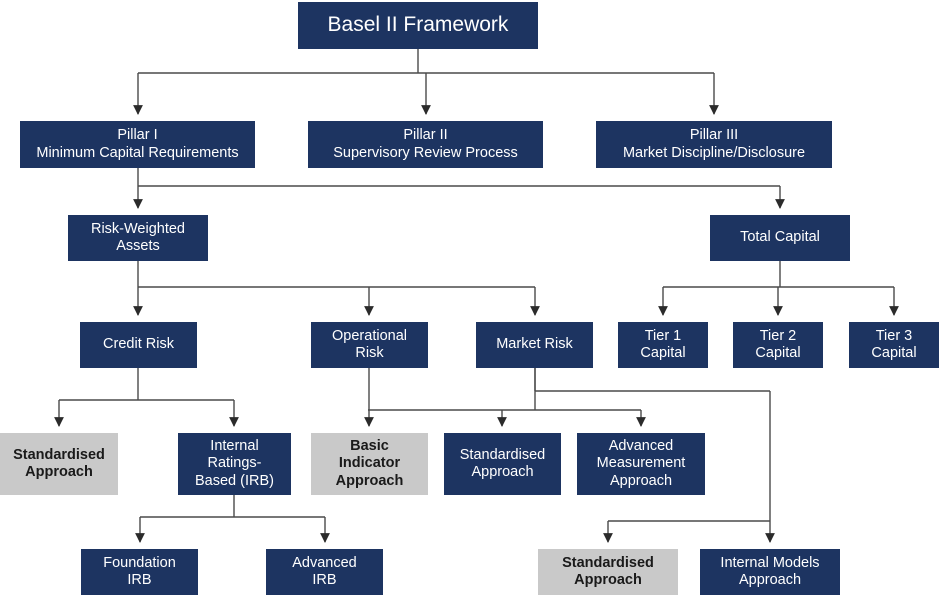 Image resolution: width=946 pixels, height=597 pixels. I want to click on node-pillar-1: Pillar I Minimum Capital Requirements, so click(137, 144).